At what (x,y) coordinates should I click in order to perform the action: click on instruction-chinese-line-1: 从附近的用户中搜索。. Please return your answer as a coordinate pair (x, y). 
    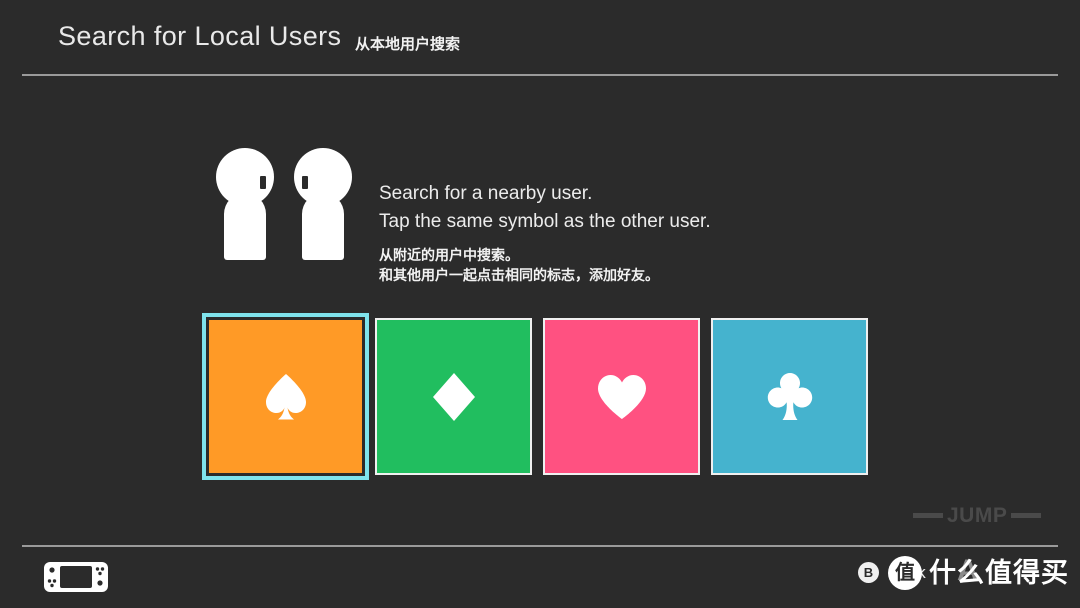
    Looking at the image, I should click on (449, 255).